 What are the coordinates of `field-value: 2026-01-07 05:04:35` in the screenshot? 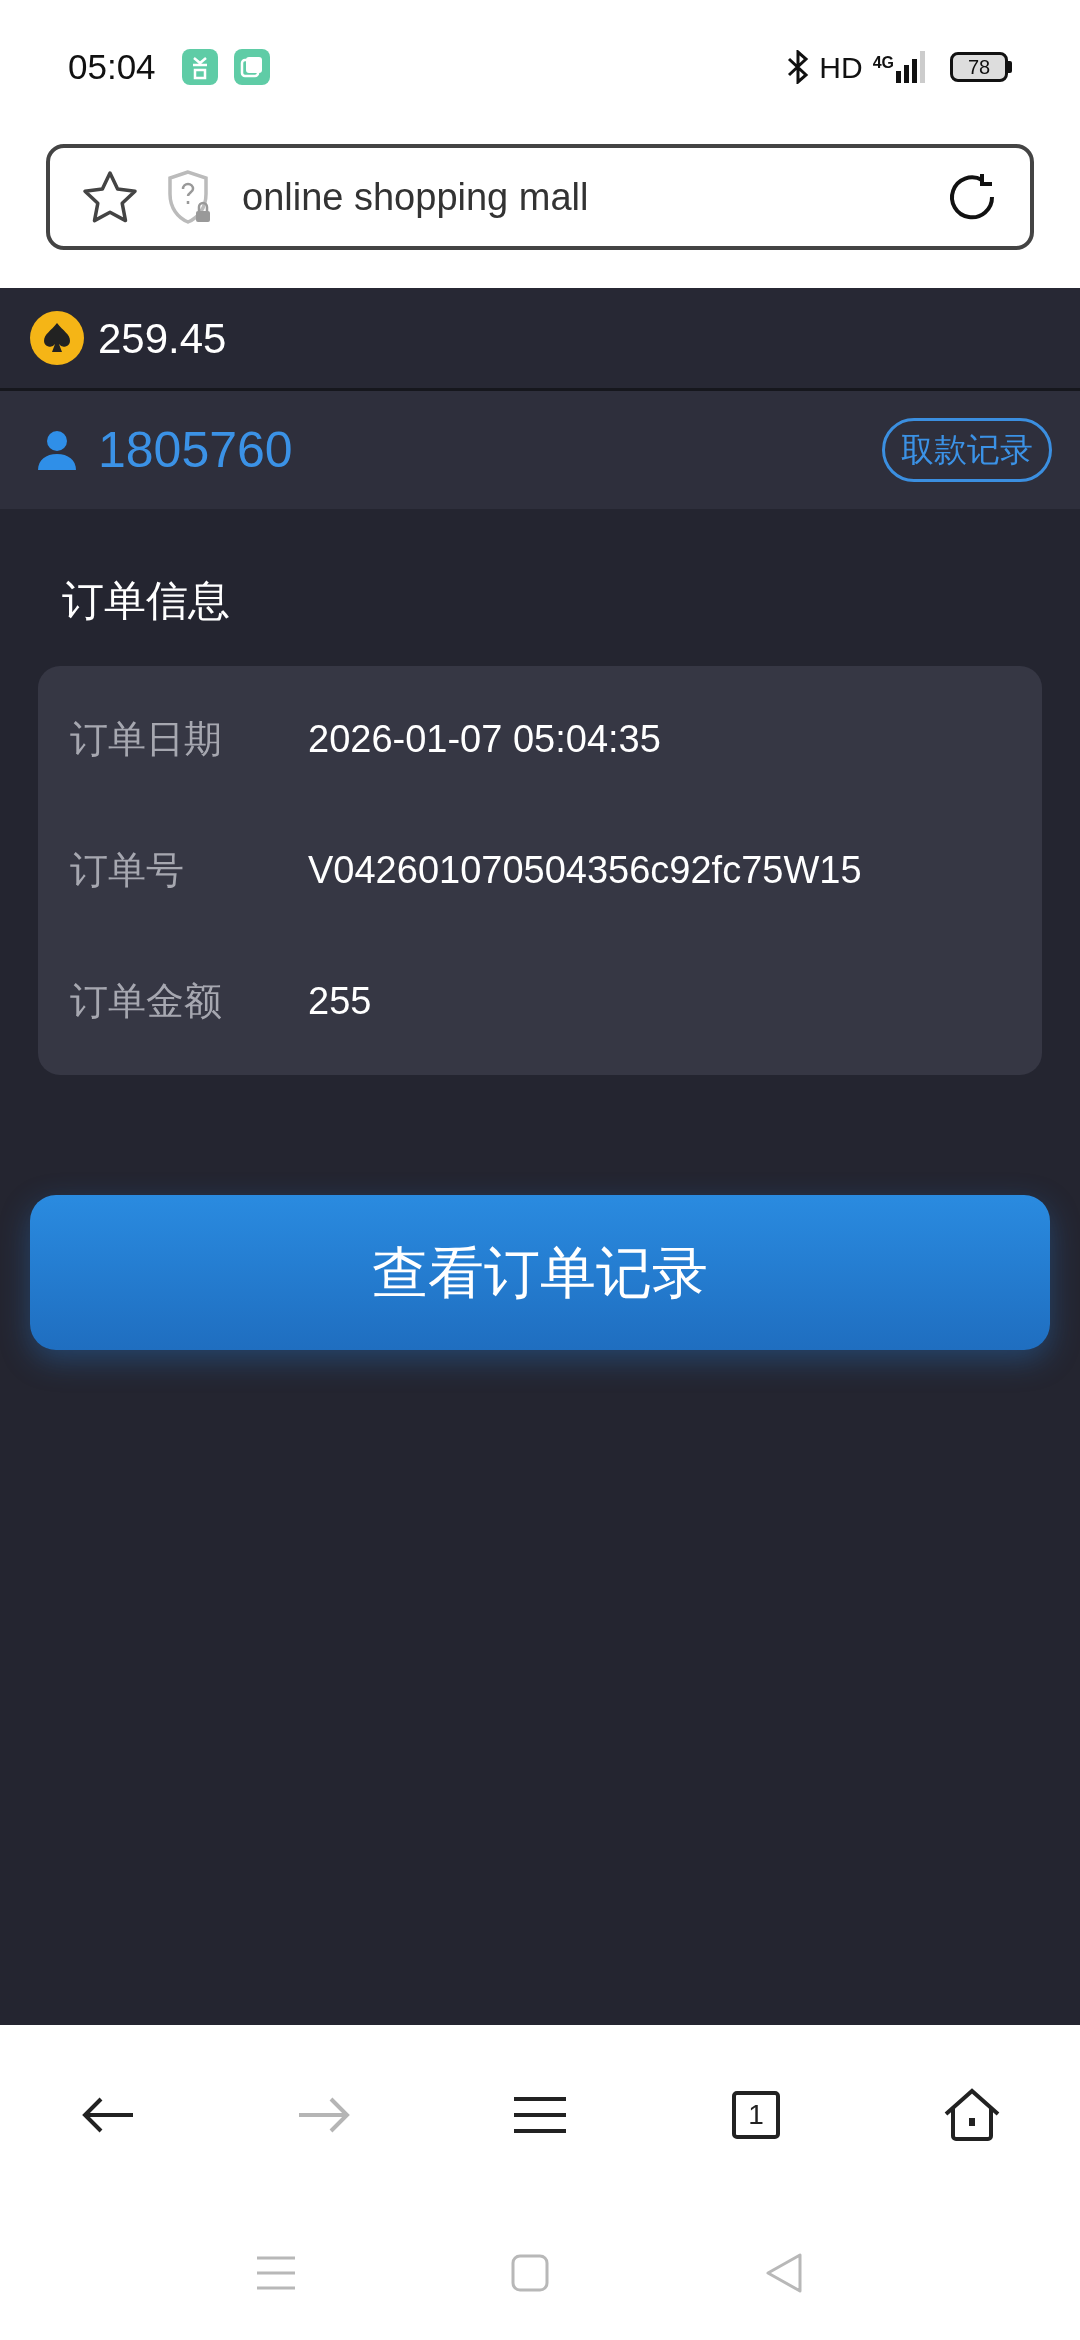 It's located at (484, 739).